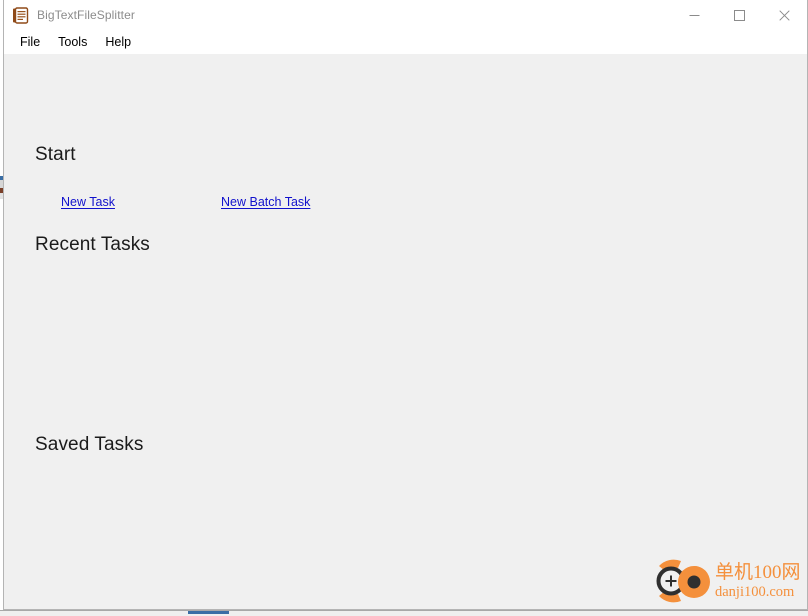 The width and height of the screenshot is (808, 616). What do you see at coordinates (72, 42) in the screenshot?
I see `menu-item-tools: Tools` at bounding box center [72, 42].